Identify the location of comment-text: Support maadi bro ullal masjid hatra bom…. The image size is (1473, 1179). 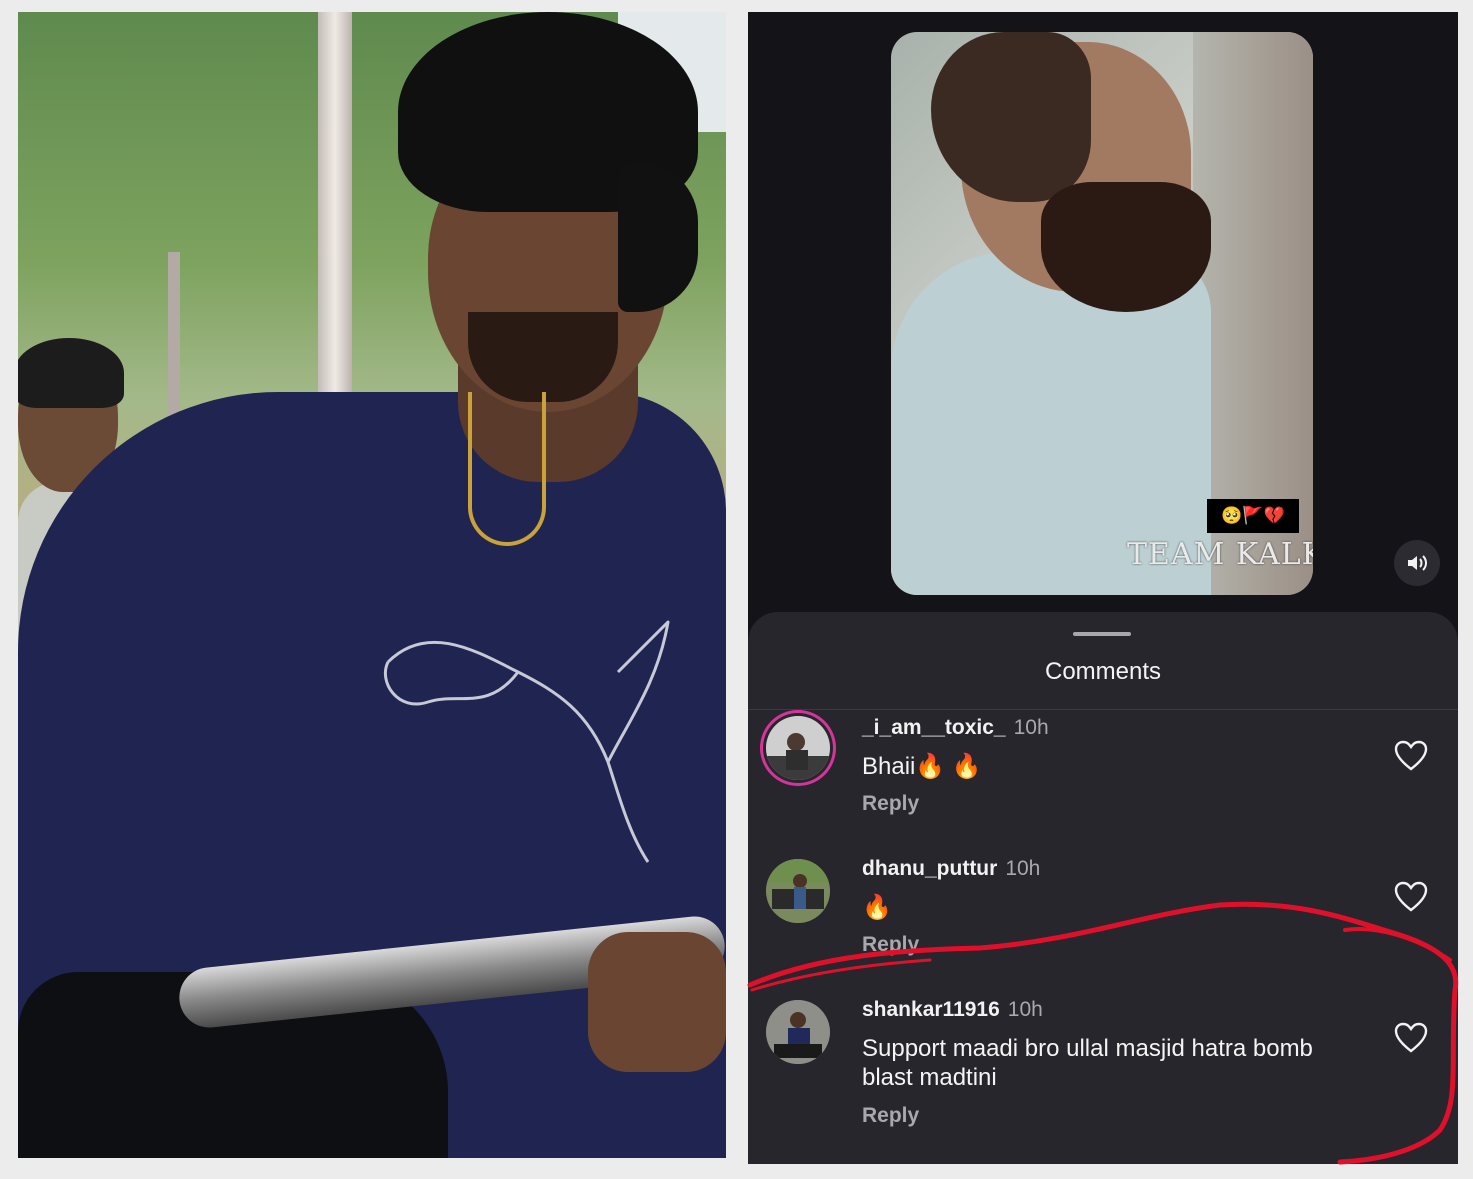
(1087, 1063).